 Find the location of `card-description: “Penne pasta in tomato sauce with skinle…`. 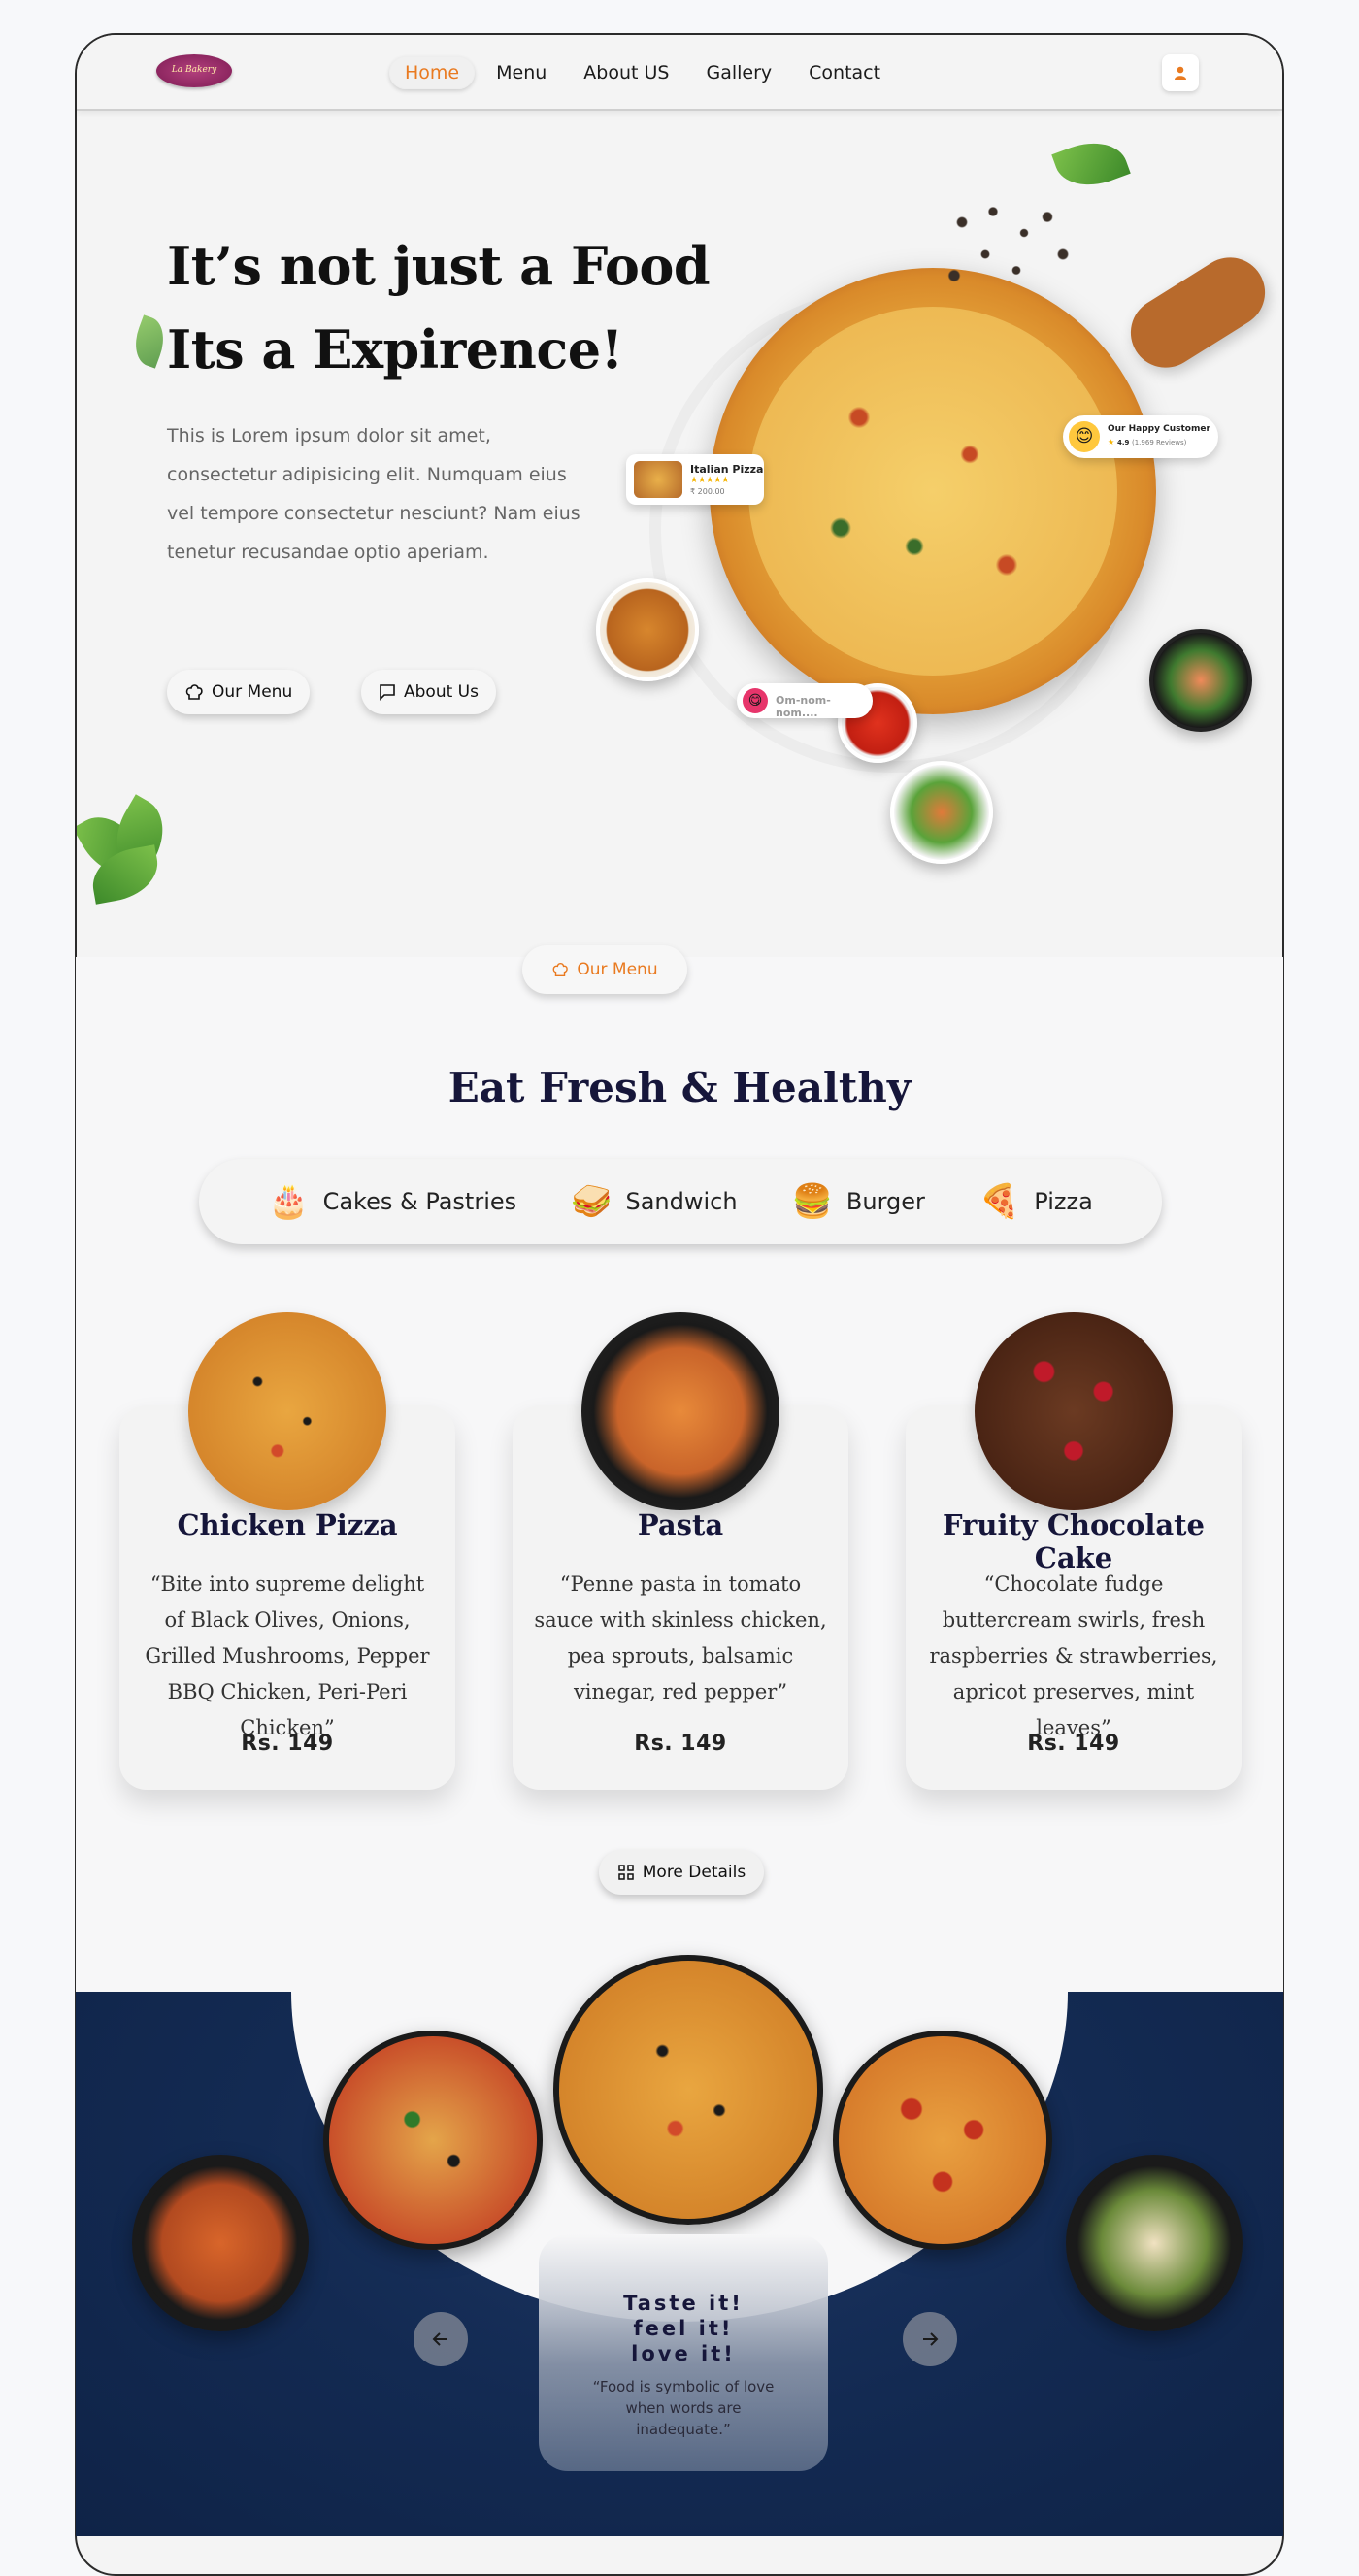

card-description: “Penne pasta in tomato sauce with skinle… is located at coordinates (680, 1637).